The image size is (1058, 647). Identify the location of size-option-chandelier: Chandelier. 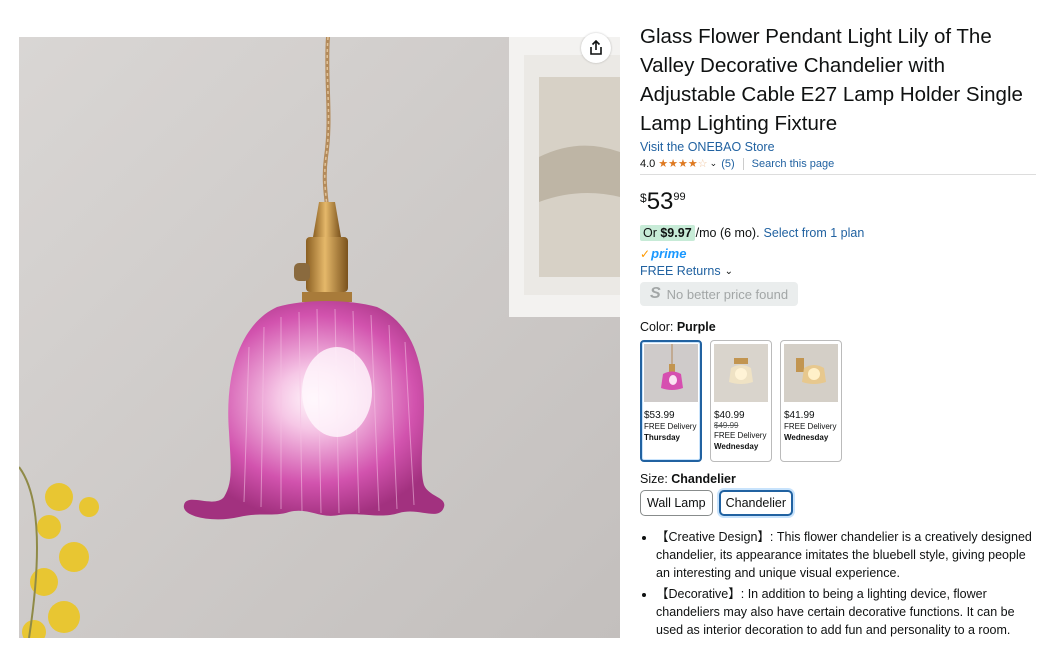
(756, 503).